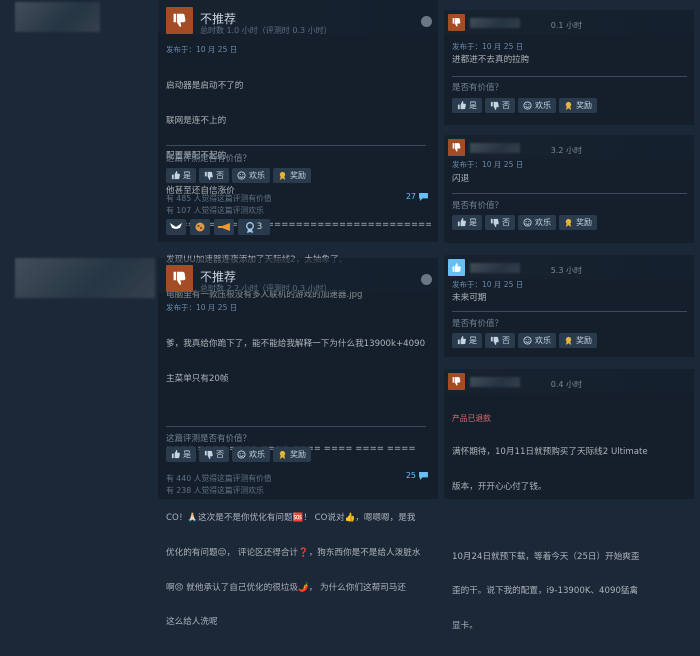 This screenshot has width=700, height=656. I want to click on review-line: 啊😠 就他承认了自己优化的很垃圾🌶️， 为什么你们这帮司马还, so click(286, 587).